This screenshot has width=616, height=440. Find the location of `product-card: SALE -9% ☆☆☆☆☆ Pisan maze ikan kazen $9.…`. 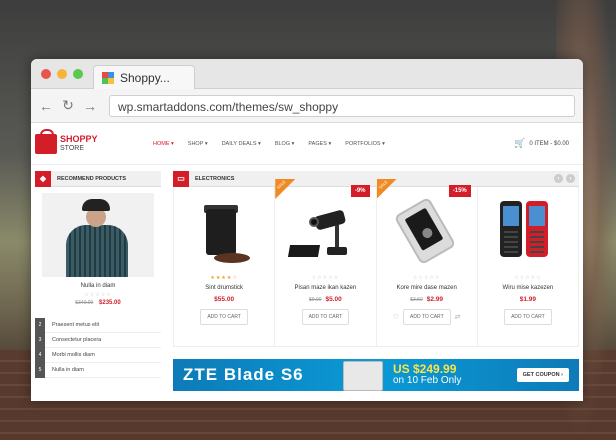

product-card: SALE -9% ☆☆☆☆☆ Pisan maze ikan kazen $9.… is located at coordinates (326, 262).